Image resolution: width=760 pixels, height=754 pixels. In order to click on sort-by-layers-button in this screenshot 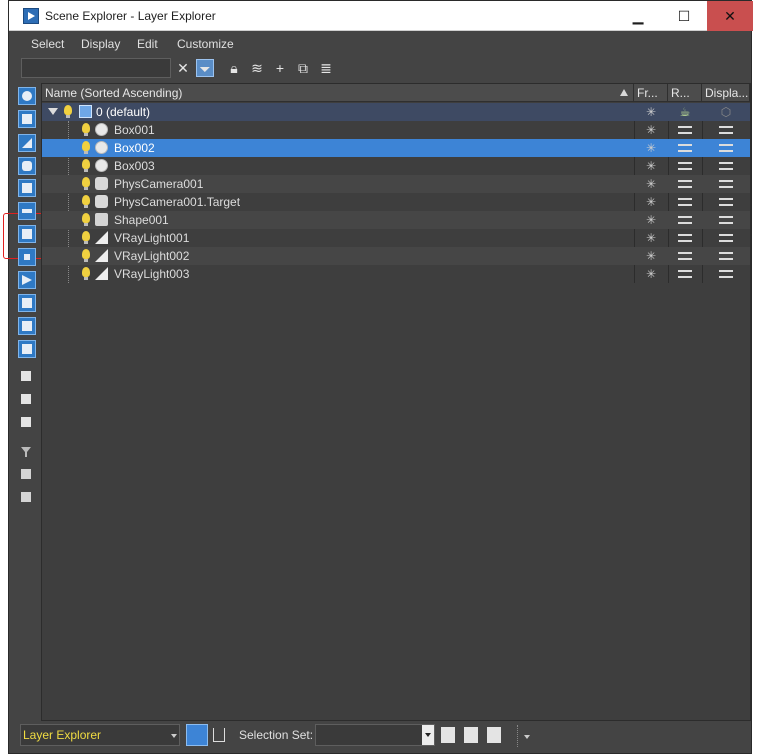, I will do `click(197, 735)`.